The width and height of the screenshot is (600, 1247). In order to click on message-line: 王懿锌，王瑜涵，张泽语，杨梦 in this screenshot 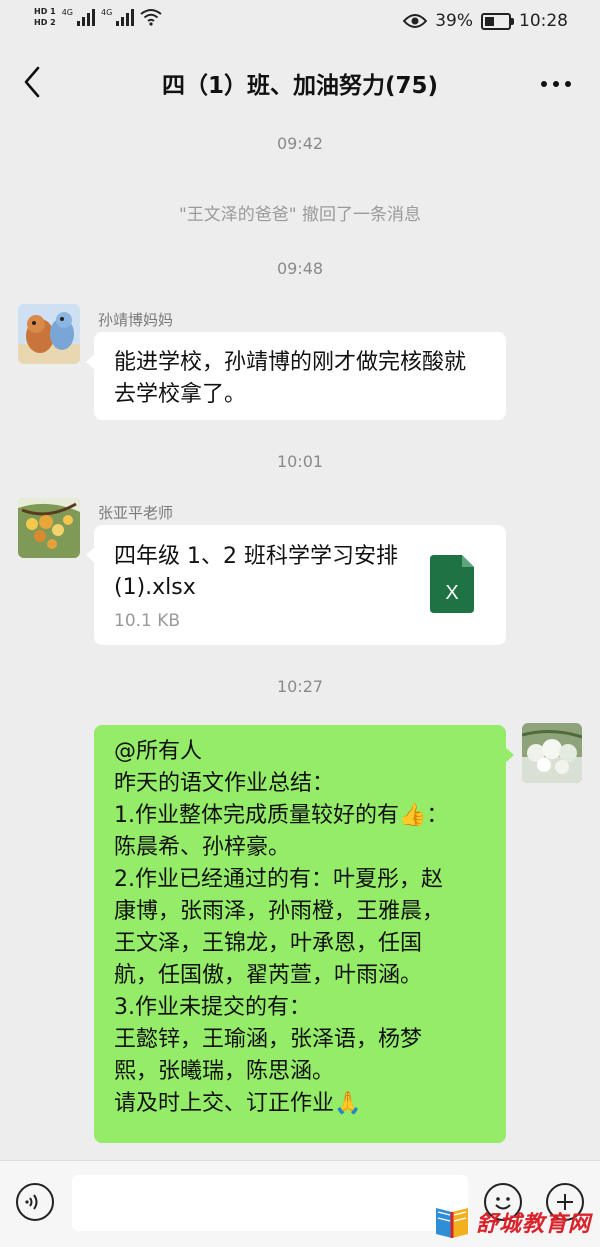, I will do `click(268, 1039)`.